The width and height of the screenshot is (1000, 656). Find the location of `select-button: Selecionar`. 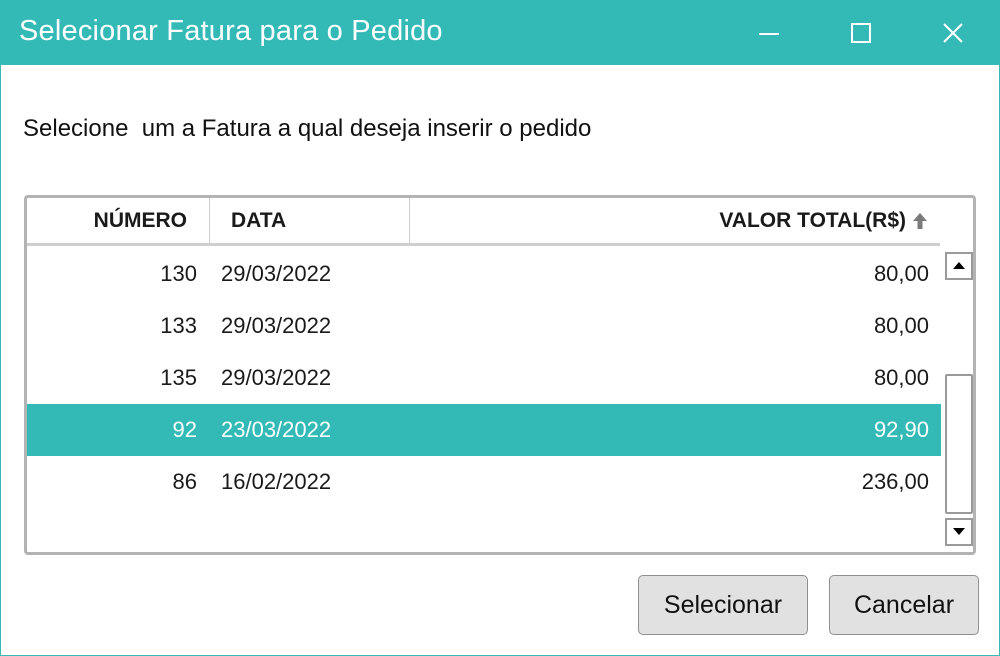

select-button: Selecionar is located at coordinates (723, 605).